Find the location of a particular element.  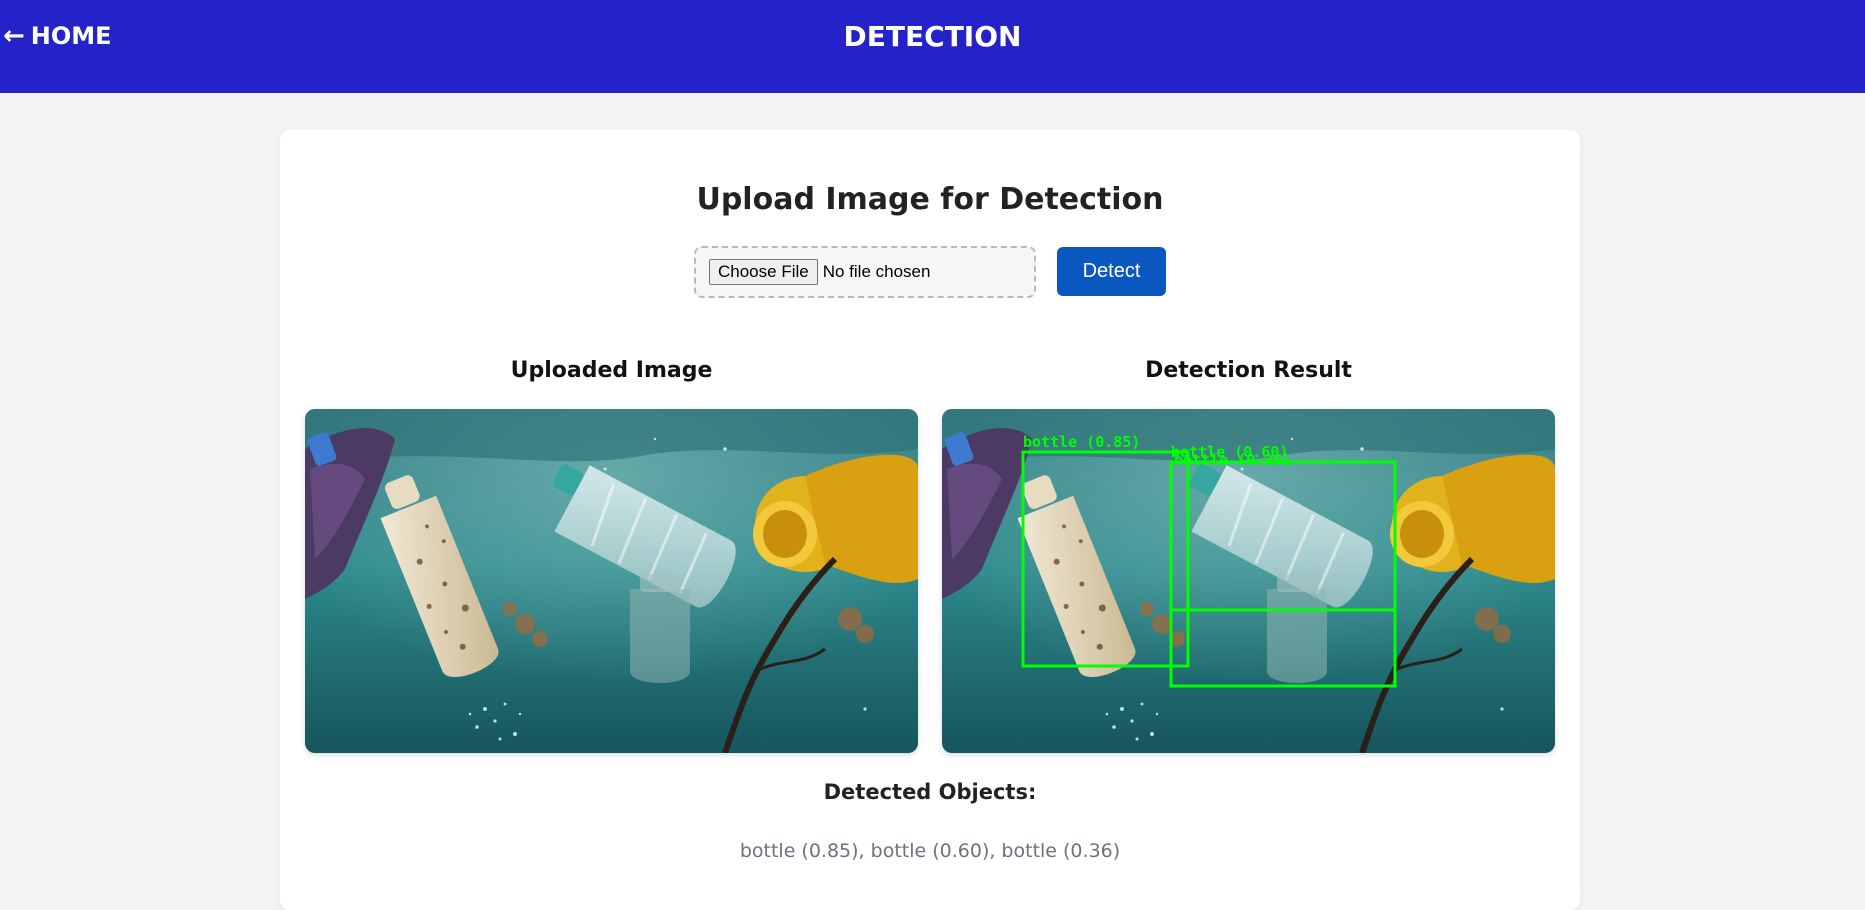

file-status-text: No file chosen is located at coordinates (876, 271).